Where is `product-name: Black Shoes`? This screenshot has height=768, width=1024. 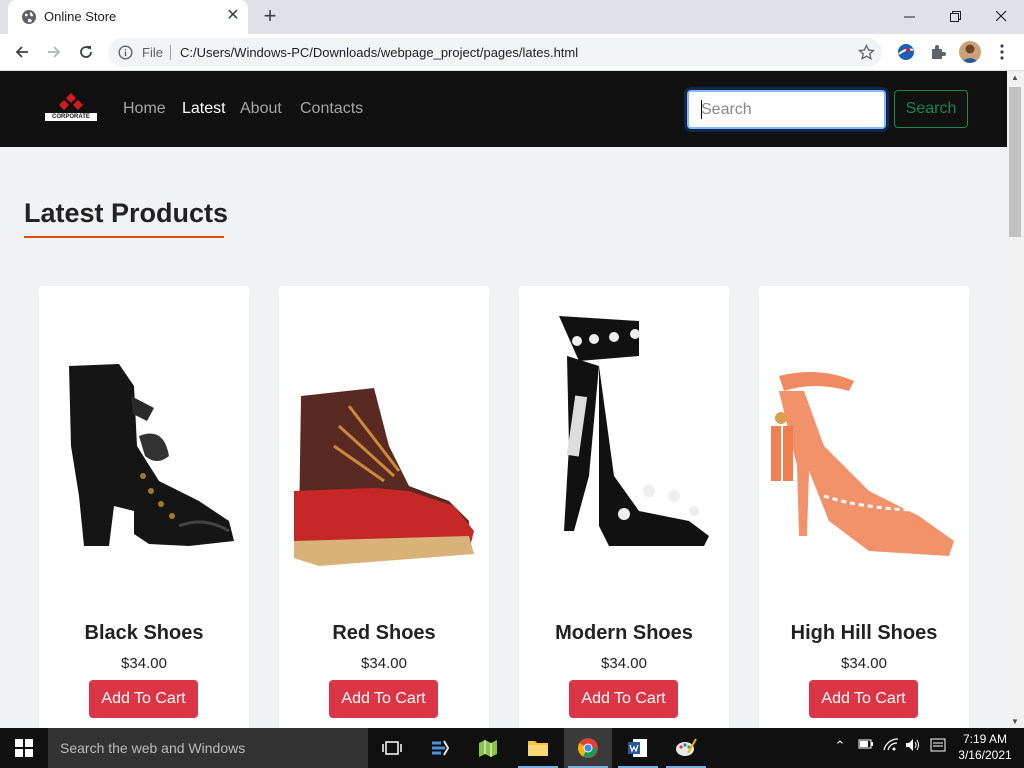 product-name: Black Shoes is located at coordinates (144, 633).